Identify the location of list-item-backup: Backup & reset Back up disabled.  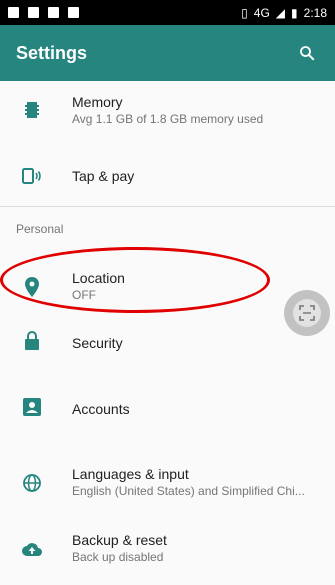
(167, 549).